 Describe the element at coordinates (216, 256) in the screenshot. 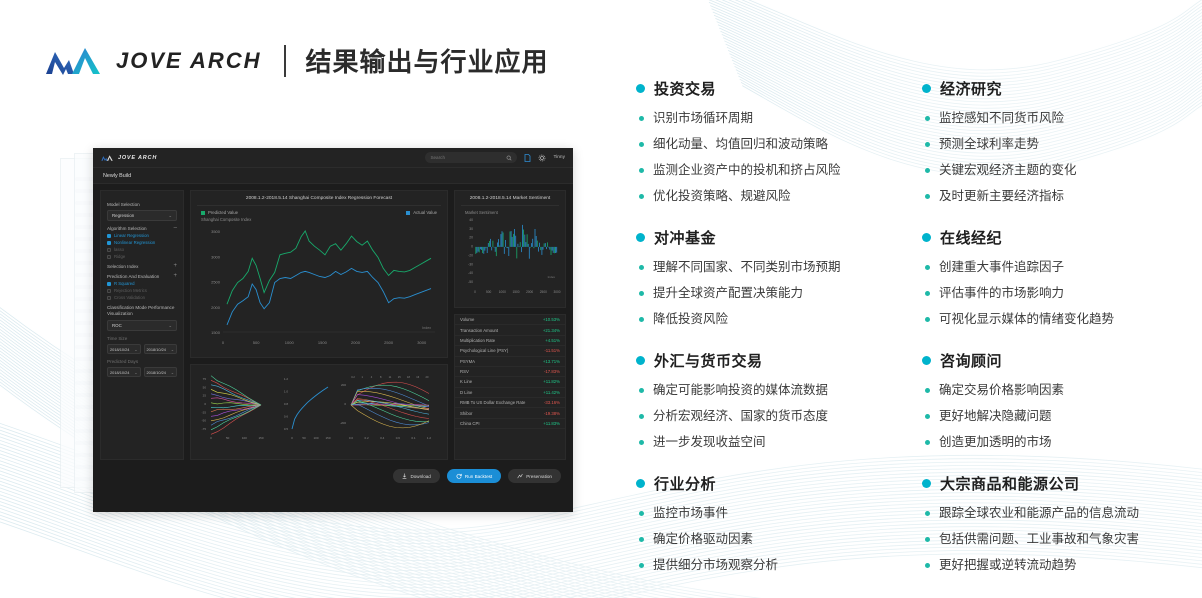

I see `svg-text: 3000` at that location.